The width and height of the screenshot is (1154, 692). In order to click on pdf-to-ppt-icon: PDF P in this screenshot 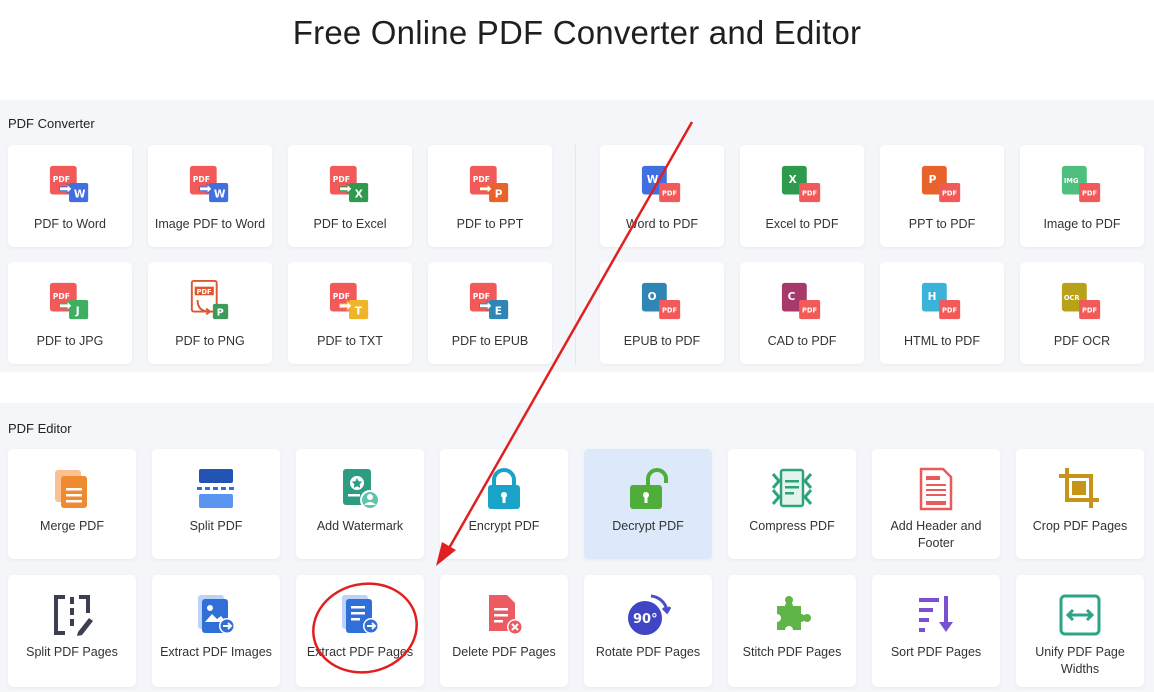, I will do `click(489, 184)`.